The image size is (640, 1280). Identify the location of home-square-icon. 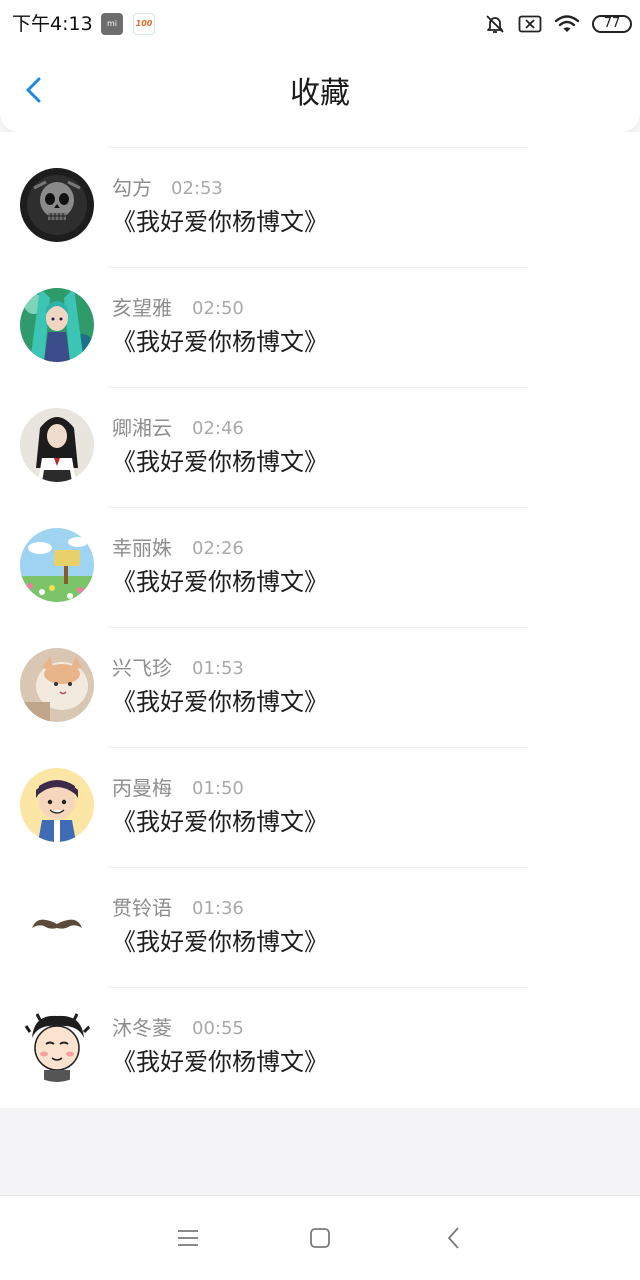
(320, 1238).